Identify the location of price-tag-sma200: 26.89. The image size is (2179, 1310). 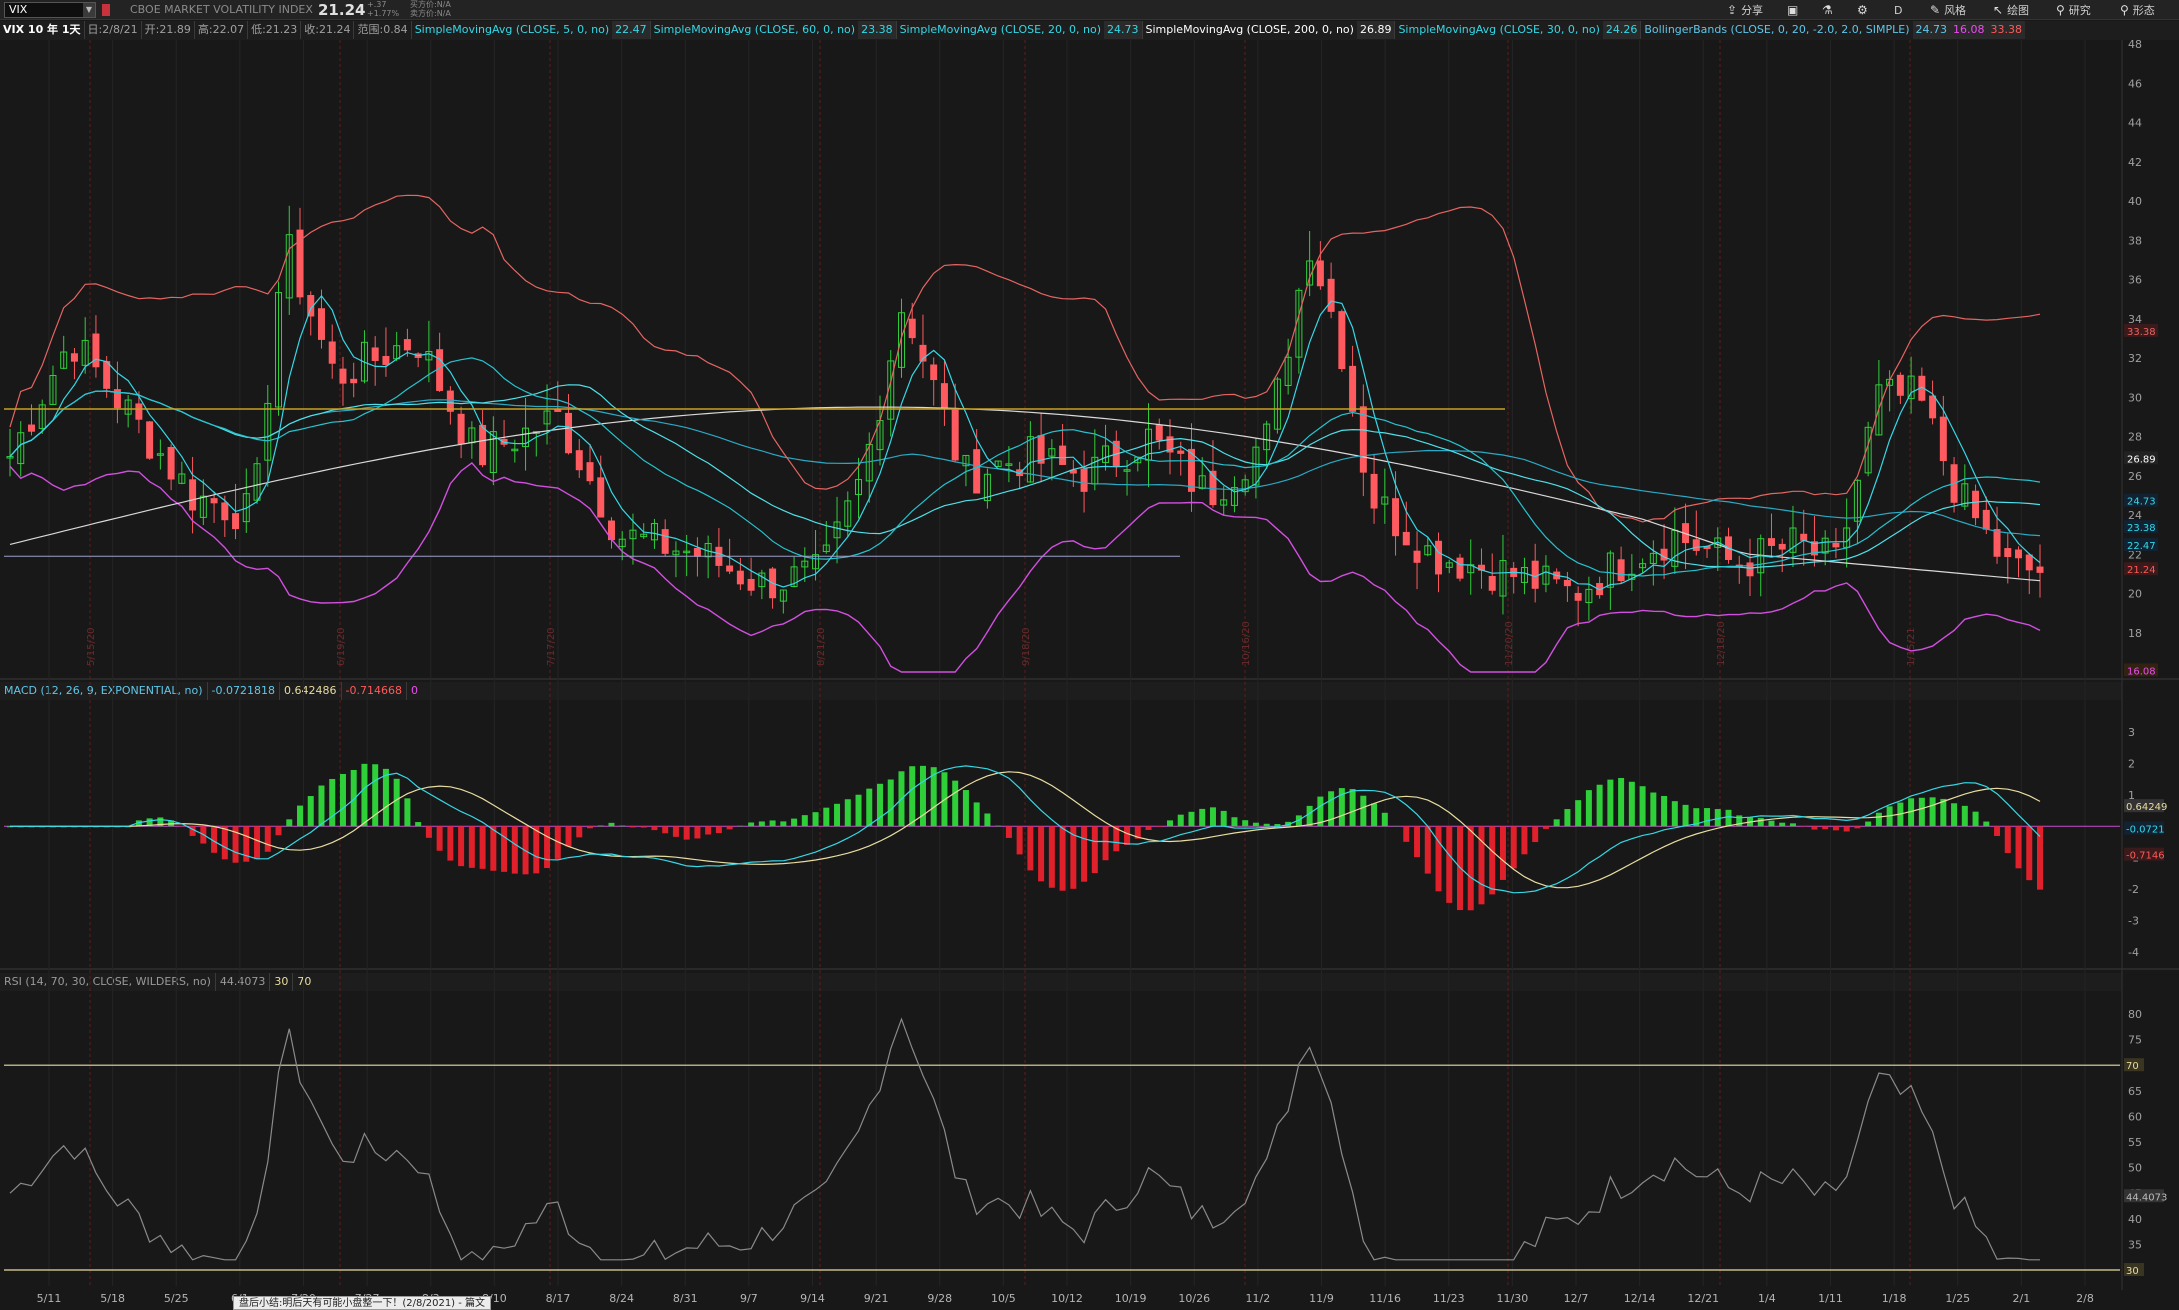
(2141, 459).